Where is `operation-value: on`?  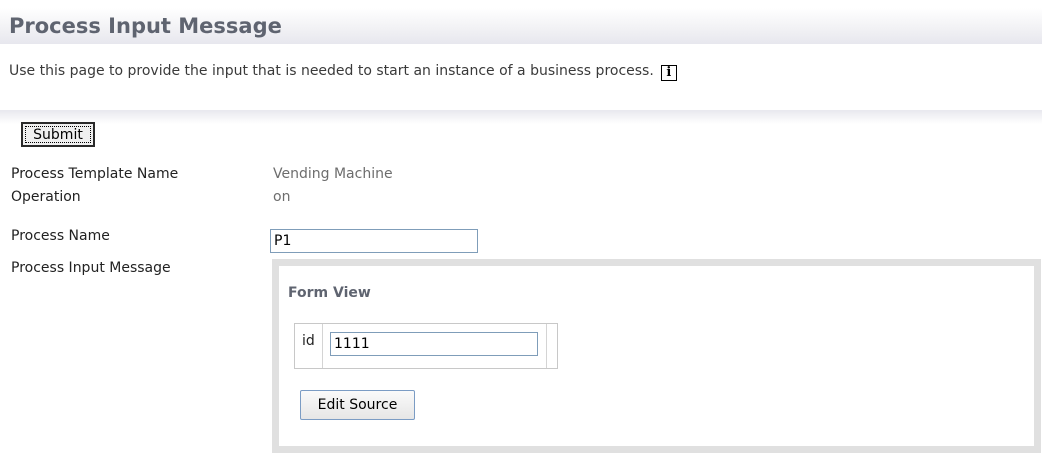 operation-value: on is located at coordinates (282, 197).